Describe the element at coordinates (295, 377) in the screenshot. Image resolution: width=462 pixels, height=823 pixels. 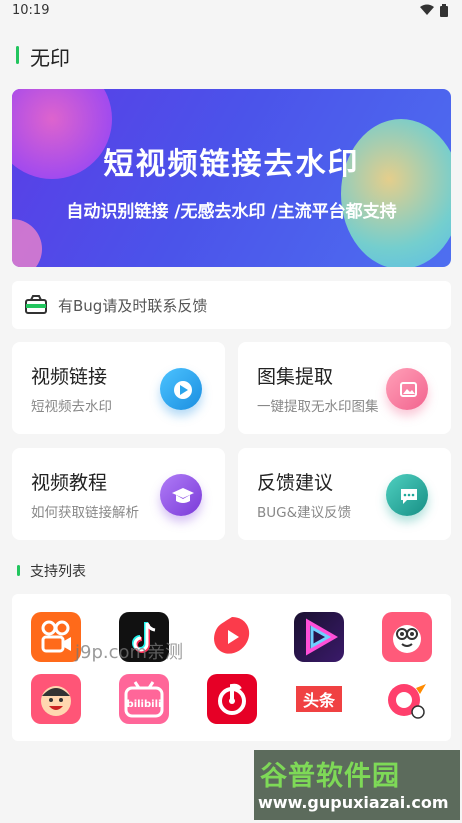
I see `card-title: 图集提取` at that location.